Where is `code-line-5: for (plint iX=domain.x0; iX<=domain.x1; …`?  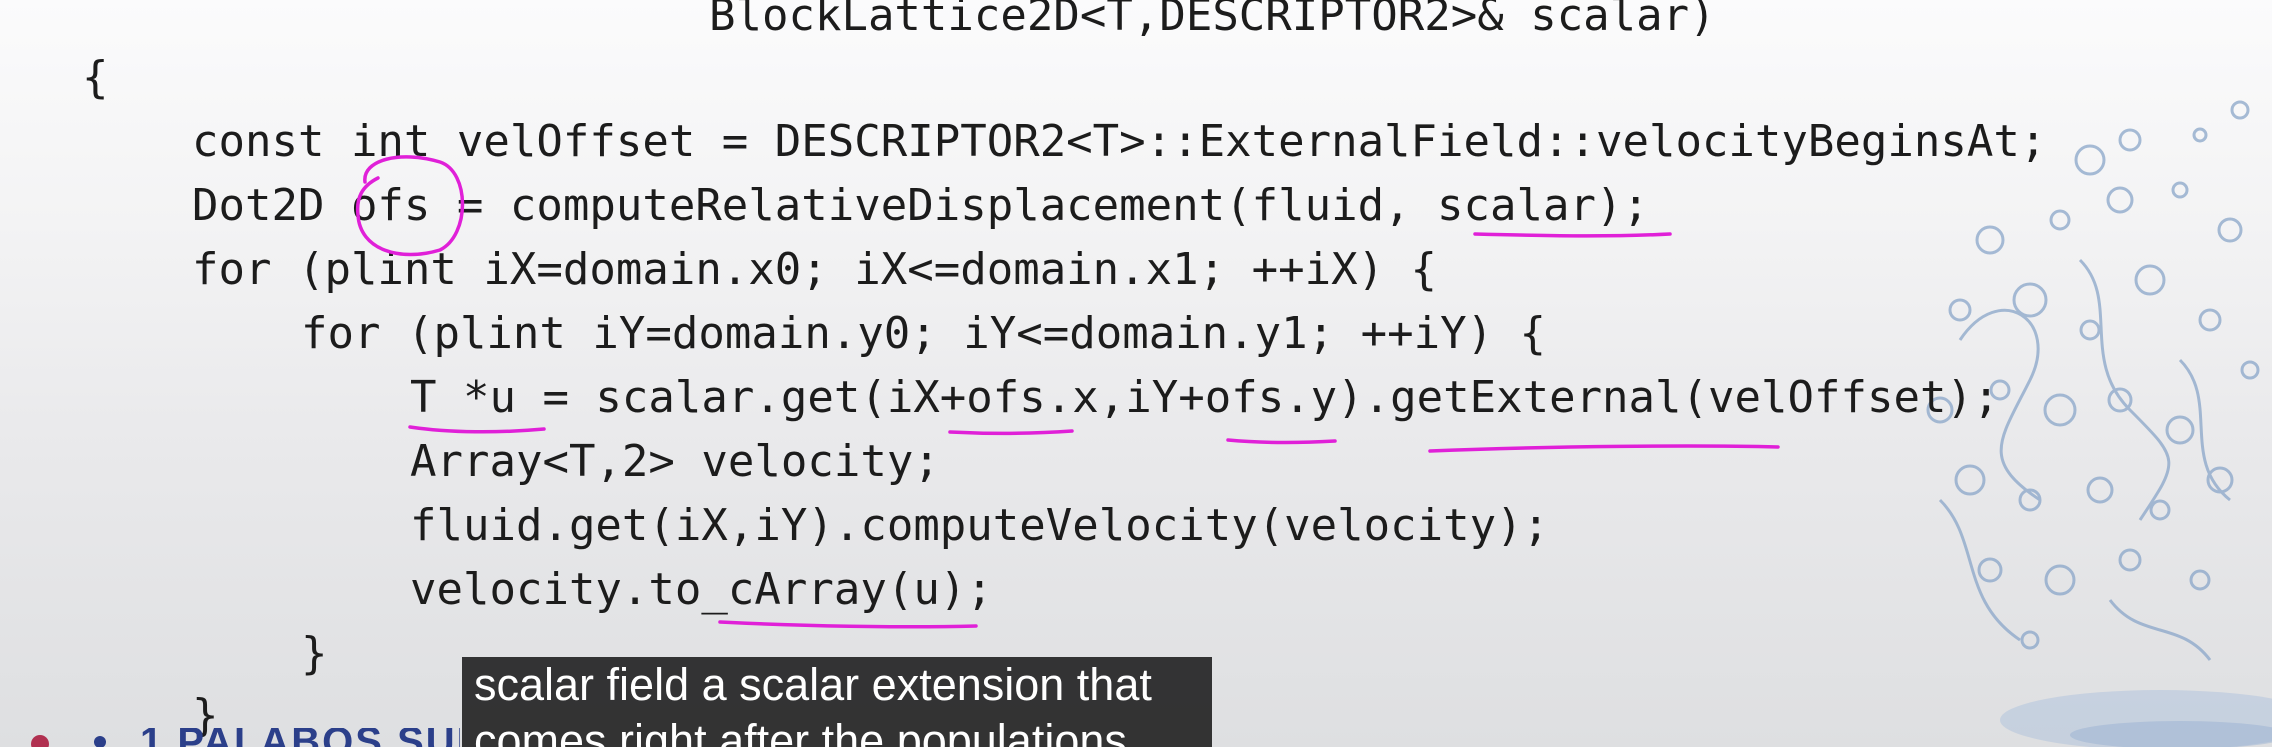 code-line-5: for (plint iX=domain.x0; iX<=domain.x1; … is located at coordinates (815, 269).